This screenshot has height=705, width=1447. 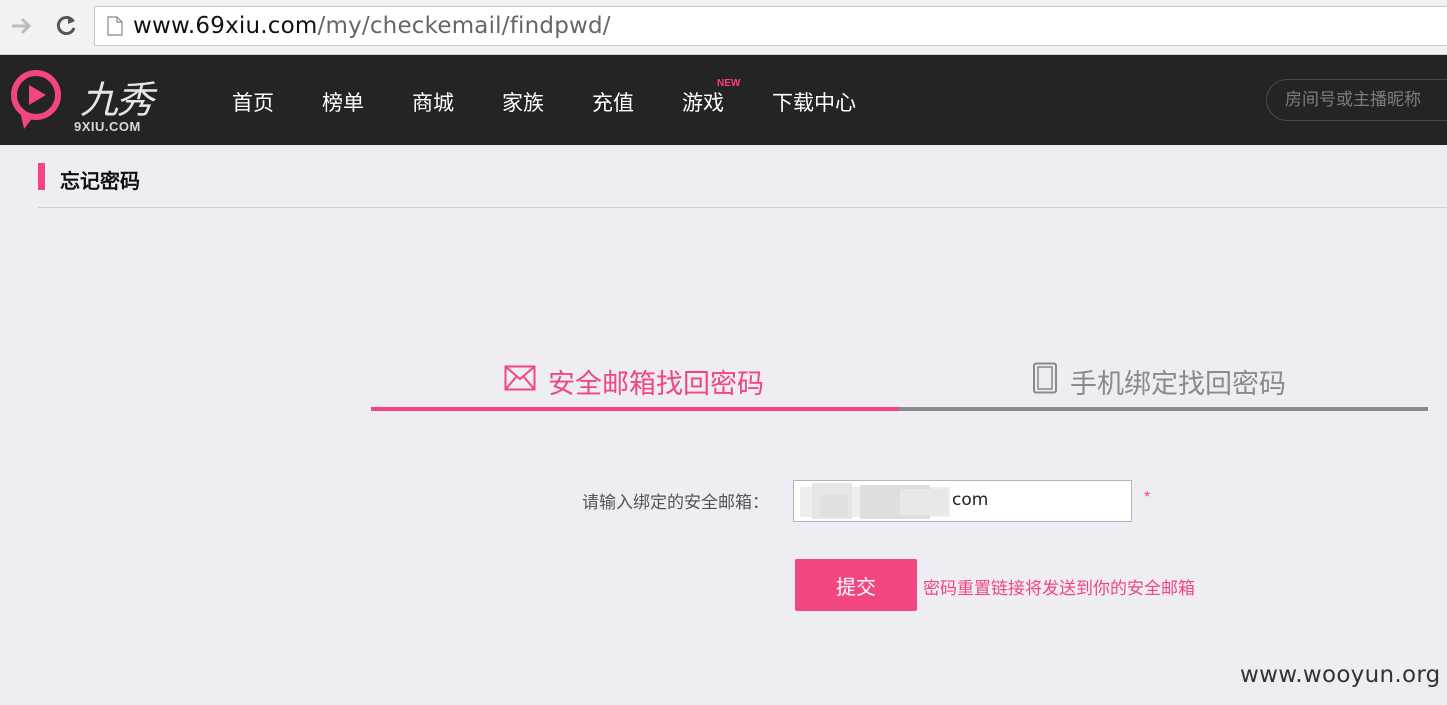 I want to click on tab-email-recovery: 安全邮箱找回密码, so click(x=634, y=387).